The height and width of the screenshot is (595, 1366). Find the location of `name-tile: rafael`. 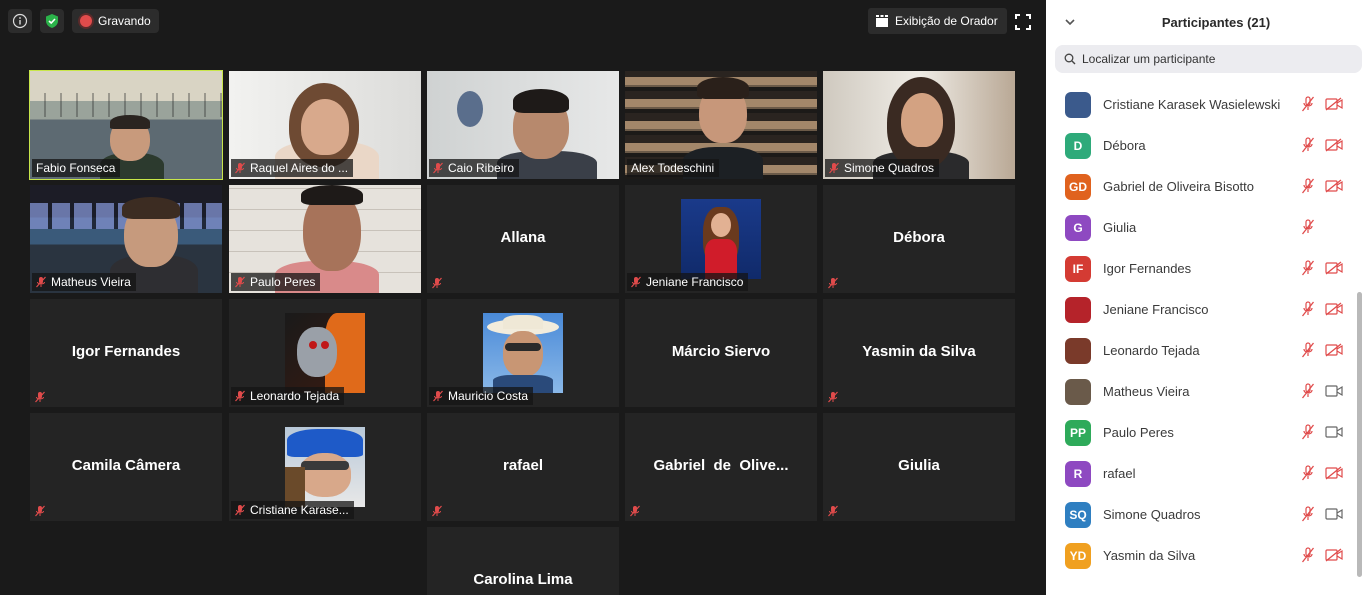

name-tile: rafael is located at coordinates (523, 467).